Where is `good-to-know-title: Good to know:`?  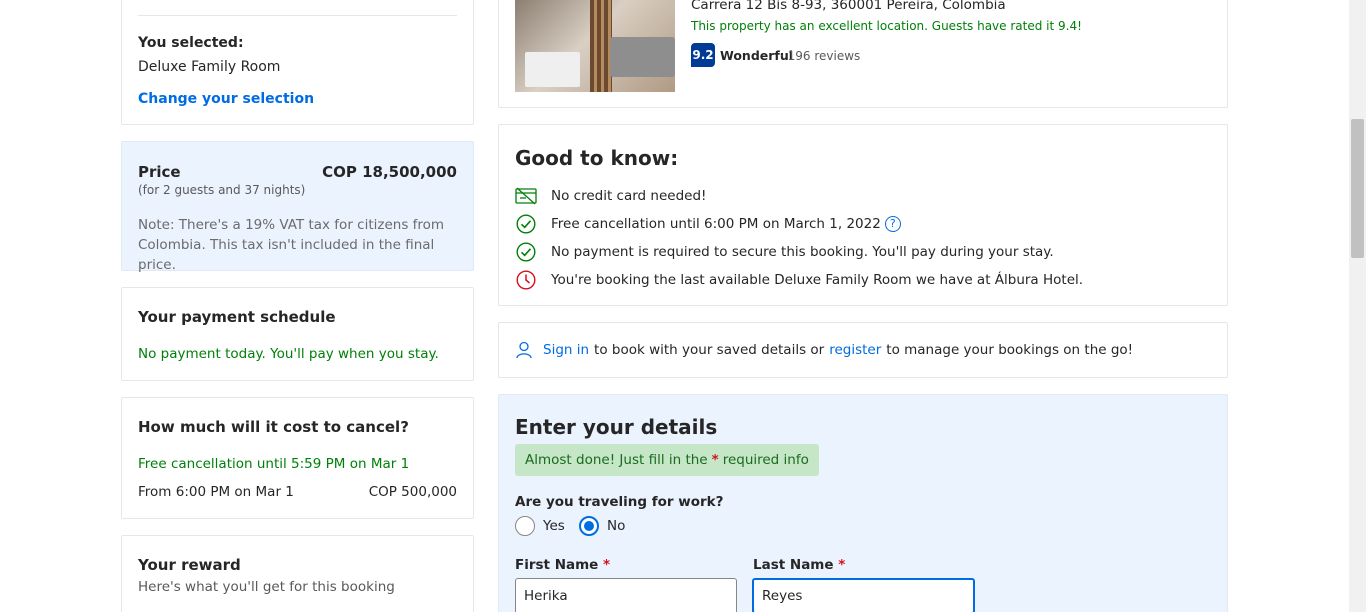 good-to-know-title: Good to know: is located at coordinates (597, 158).